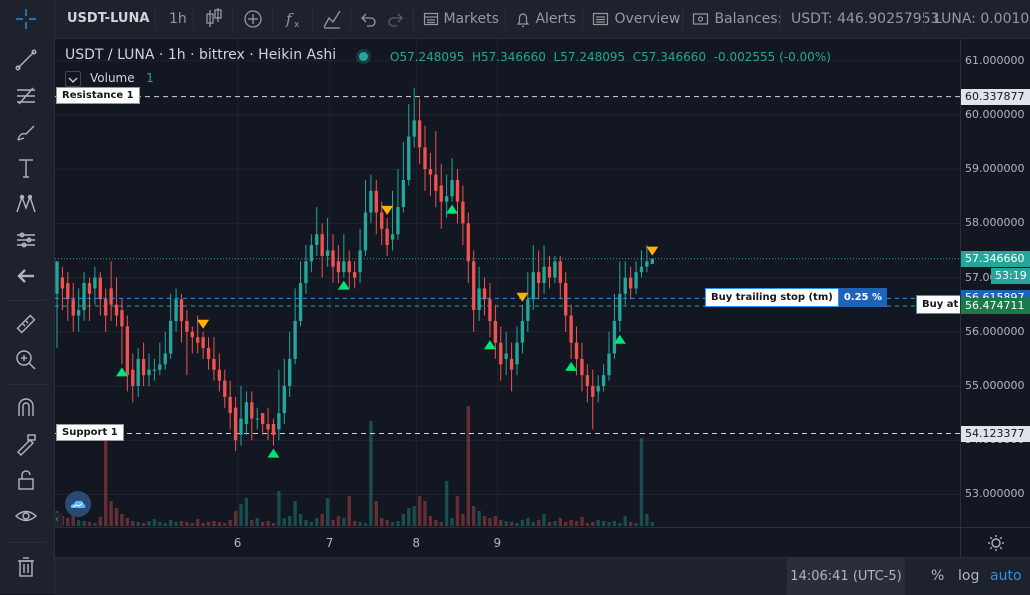 The height and width of the screenshot is (595, 1030). I want to click on collapse-toolbar-button: ‹, so click(59, 520).